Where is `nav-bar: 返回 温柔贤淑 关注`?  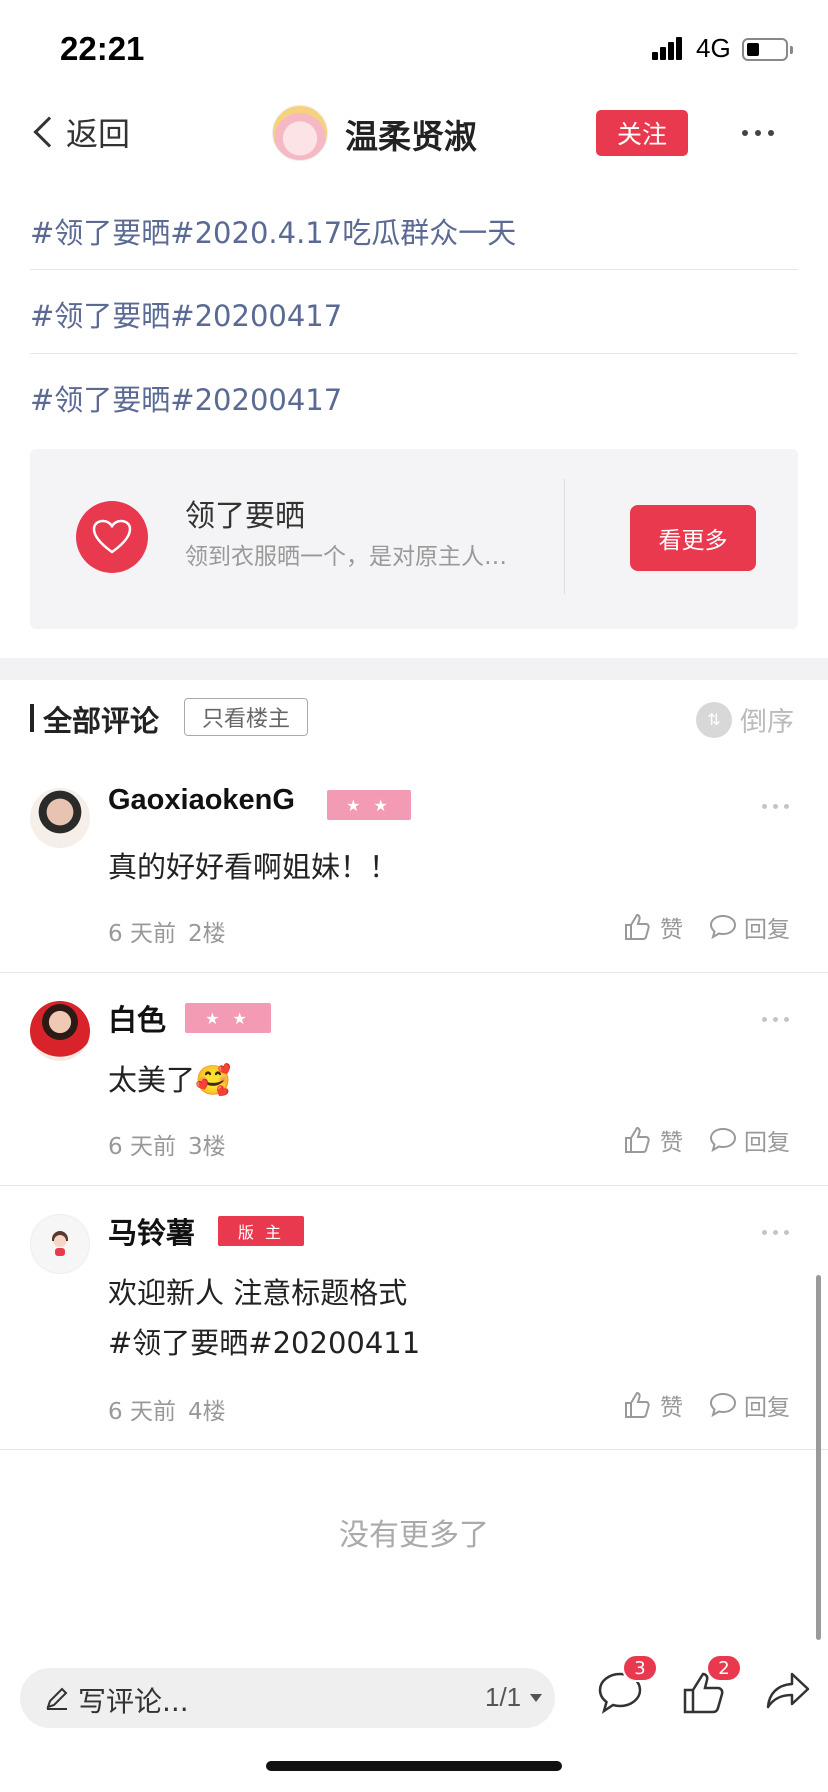 nav-bar: 返回 温柔贤淑 关注 is located at coordinates (414, 132).